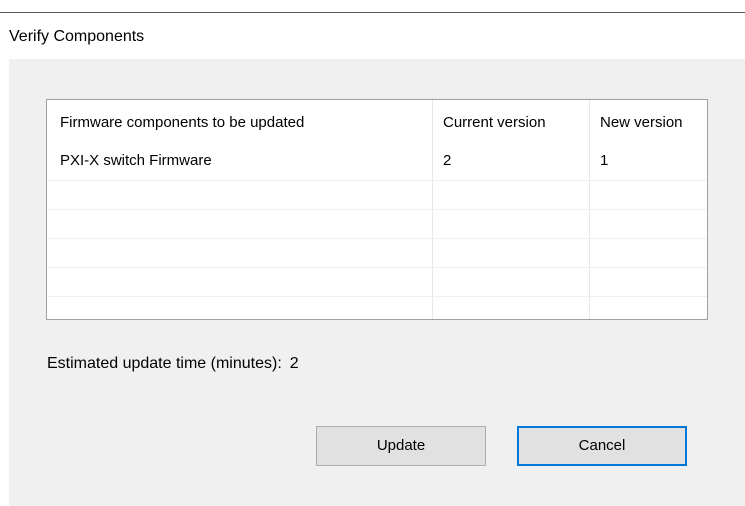 This screenshot has height=506, width=745. What do you see at coordinates (136, 160) in the screenshot?
I see `component-name-cell: PXI-X switch Firmware` at bounding box center [136, 160].